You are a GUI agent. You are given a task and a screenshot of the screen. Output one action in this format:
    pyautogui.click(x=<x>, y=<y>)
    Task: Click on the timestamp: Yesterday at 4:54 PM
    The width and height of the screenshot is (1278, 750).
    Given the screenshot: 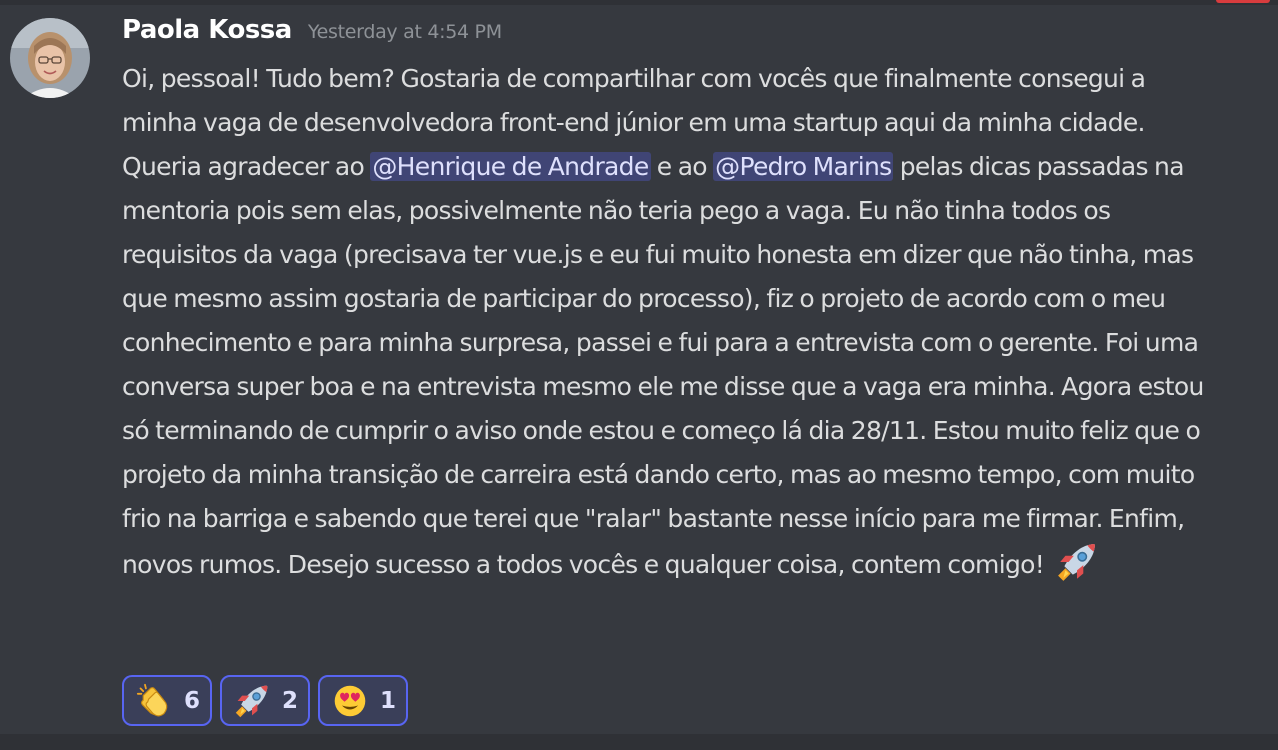 What is the action you would take?
    pyautogui.click(x=404, y=32)
    